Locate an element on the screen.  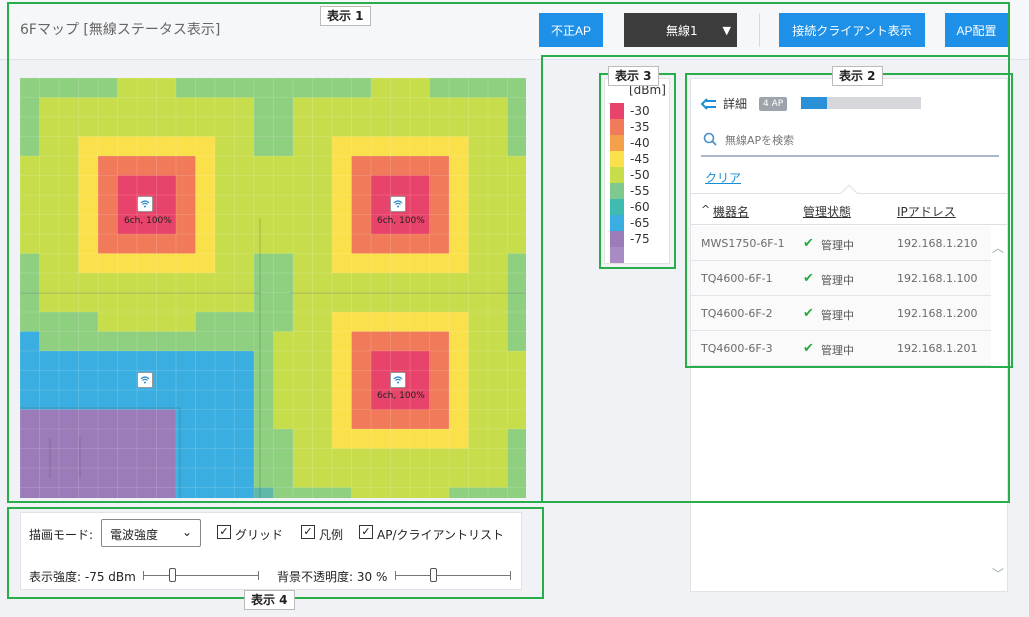
search-field is located at coordinates (850, 142).